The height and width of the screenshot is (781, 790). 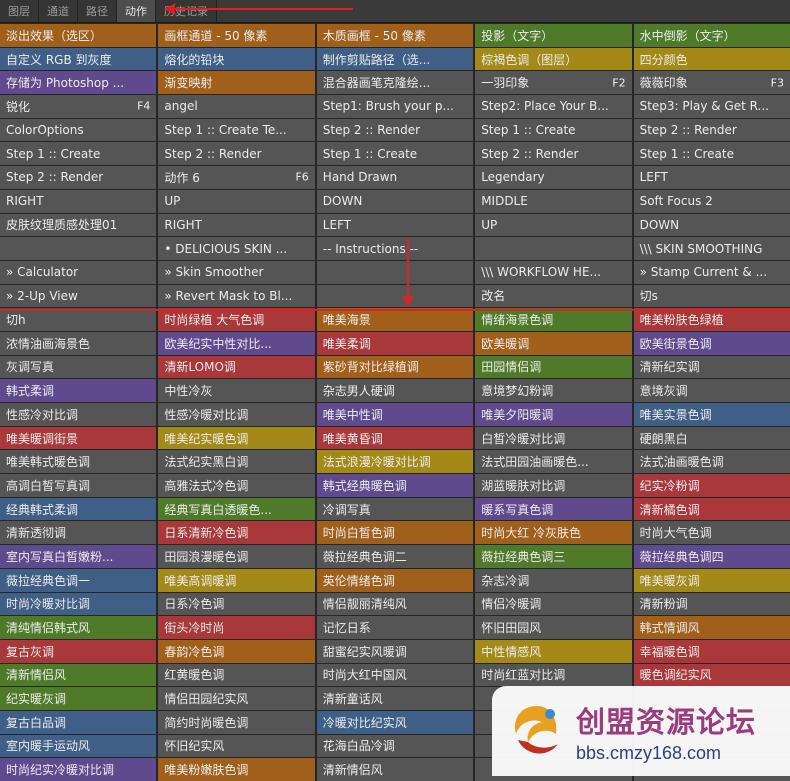 What do you see at coordinates (236, 390) in the screenshot?
I see `action-button: 中性冷灰` at bounding box center [236, 390].